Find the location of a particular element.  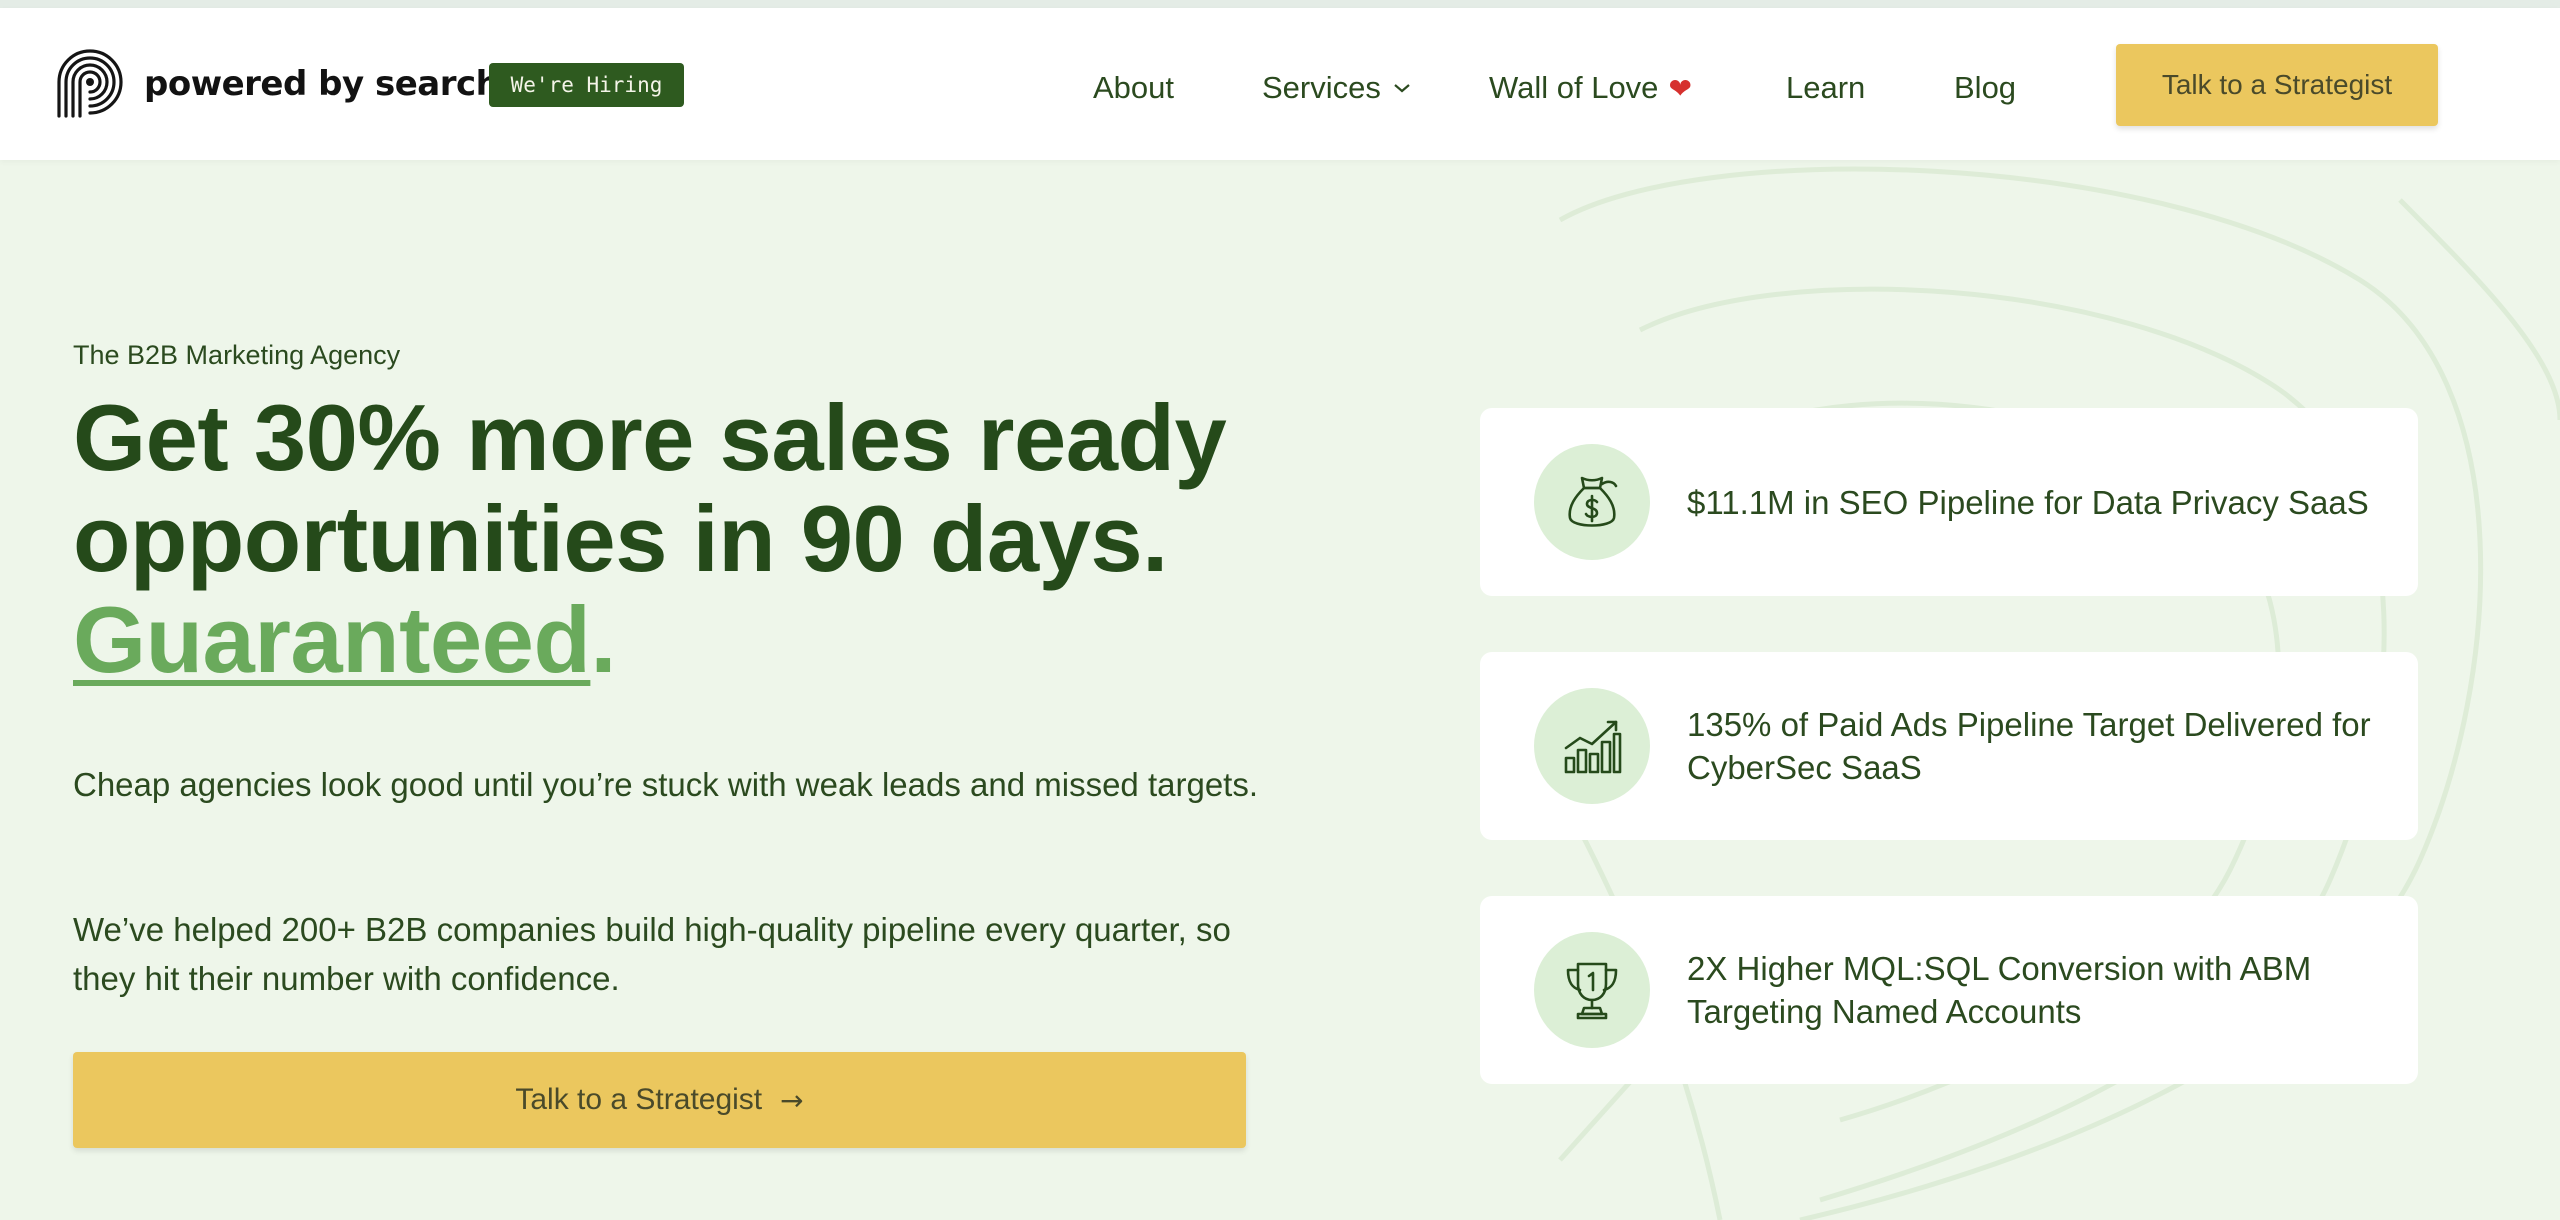

nav-blog-label: Blog is located at coordinates (1985, 87).